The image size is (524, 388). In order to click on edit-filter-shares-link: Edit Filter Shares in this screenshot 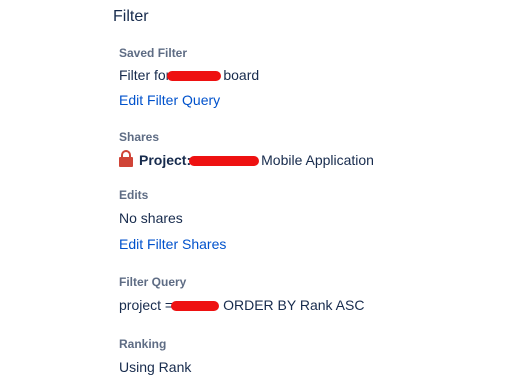, I will do `click(172, 244)`.